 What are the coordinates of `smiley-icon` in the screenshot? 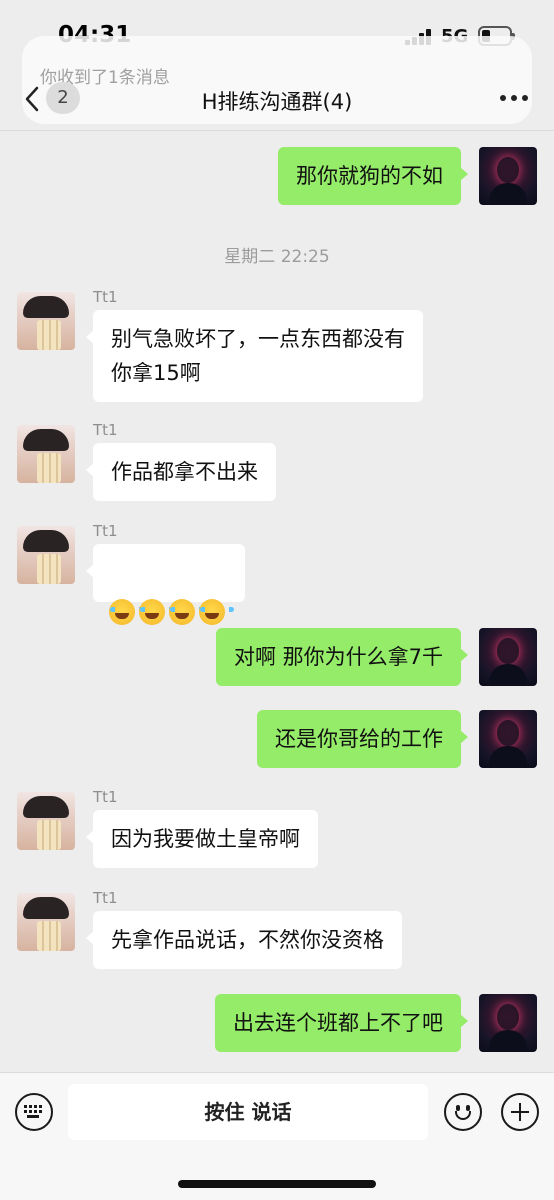 It's located at (463, 1112).